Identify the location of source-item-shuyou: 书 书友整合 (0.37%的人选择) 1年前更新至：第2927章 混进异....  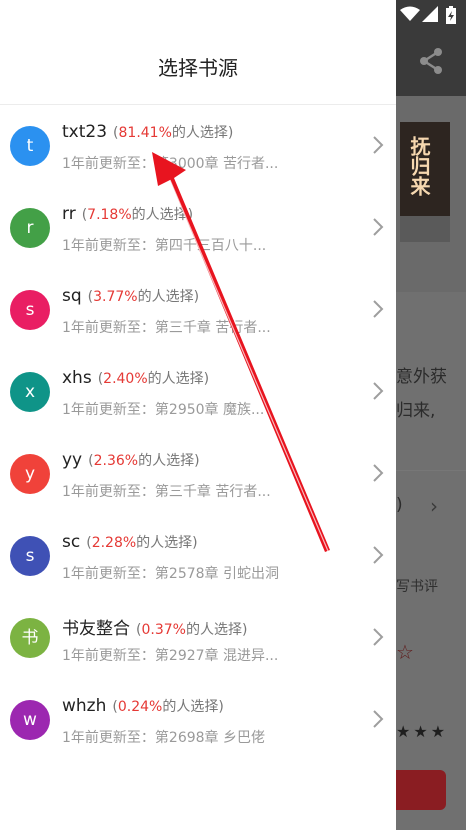
(198, 638).